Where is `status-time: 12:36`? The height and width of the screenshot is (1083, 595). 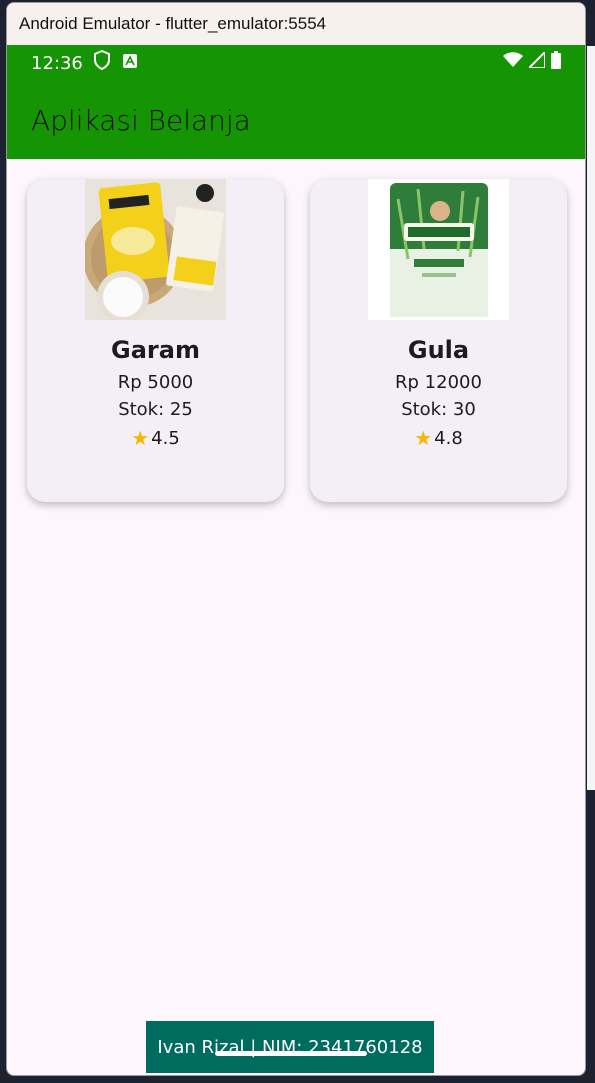
status-time: 12:36 is located at coordinates (57, 63).